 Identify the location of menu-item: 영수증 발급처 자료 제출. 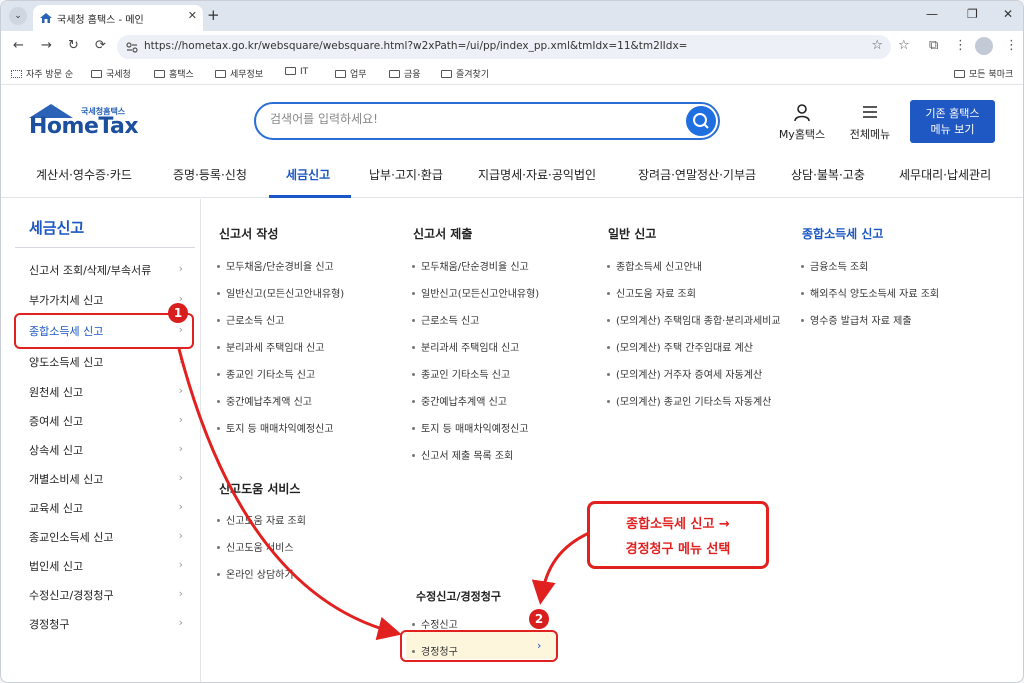
(856, 319).